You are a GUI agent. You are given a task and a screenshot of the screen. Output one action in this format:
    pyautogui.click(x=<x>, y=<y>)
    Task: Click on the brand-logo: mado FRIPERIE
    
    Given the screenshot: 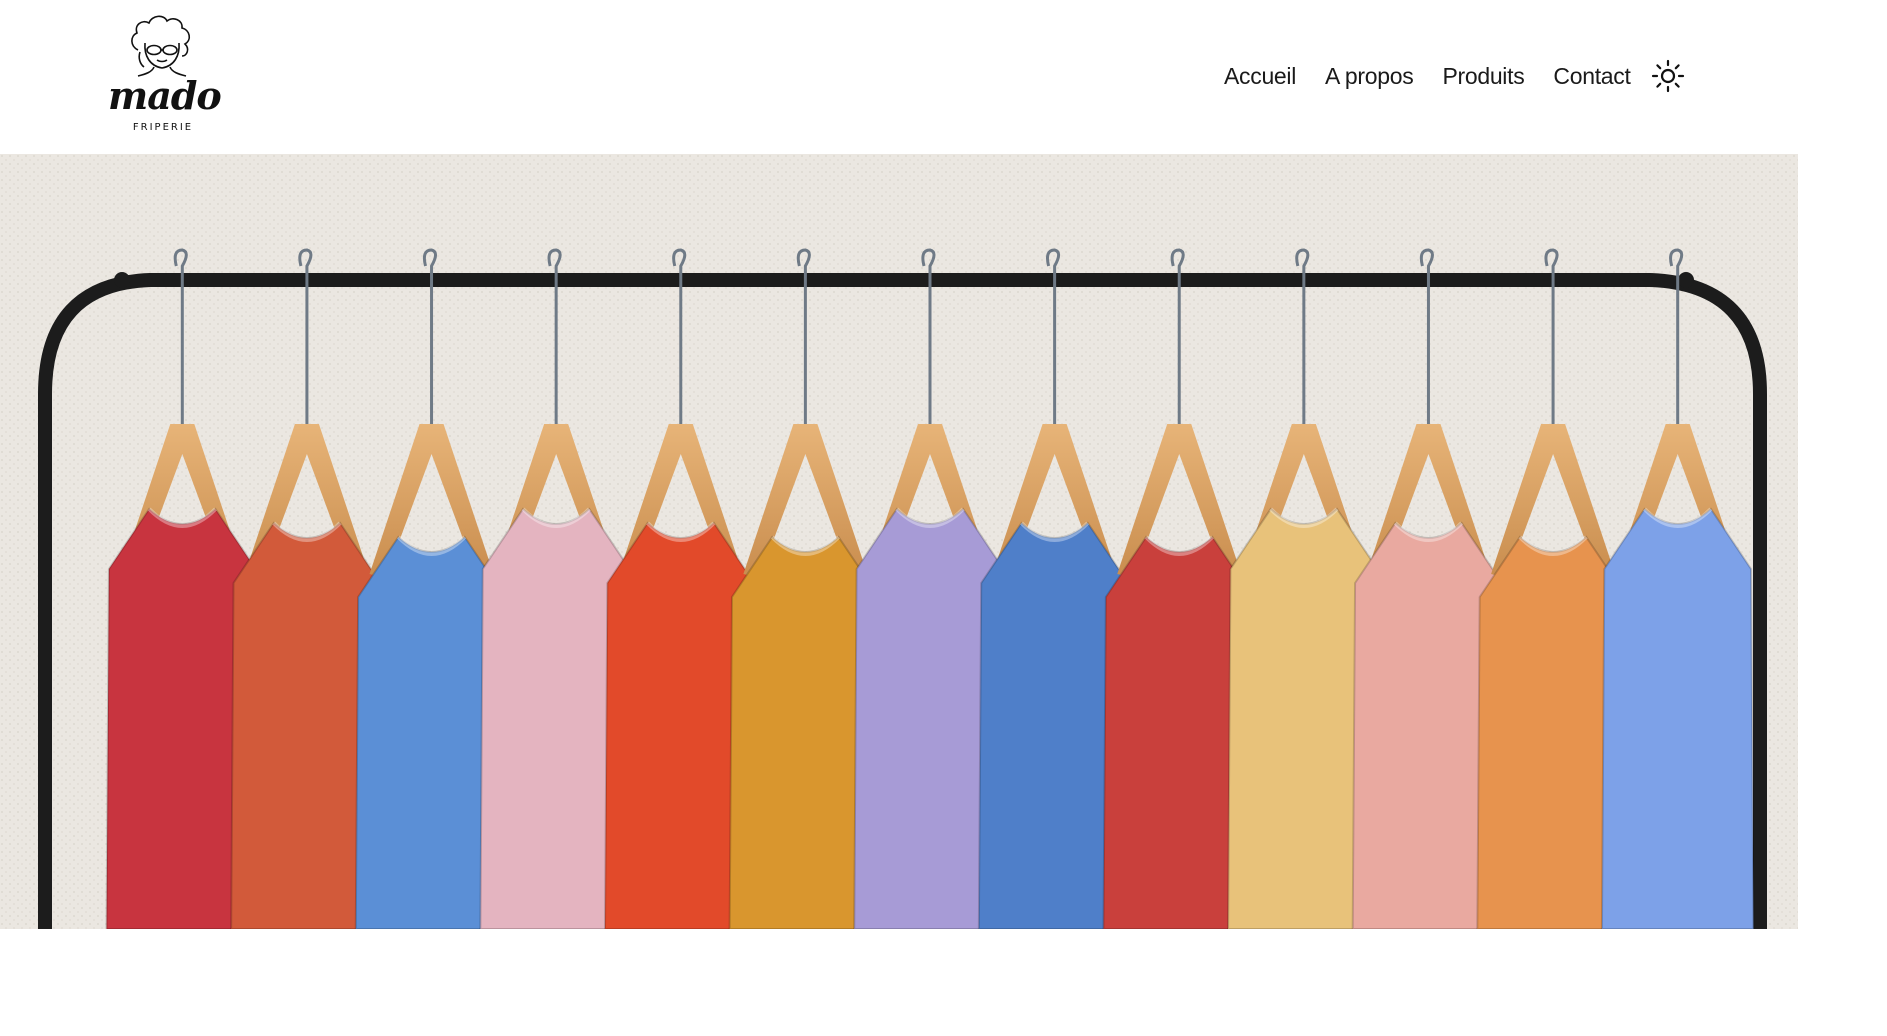 What is the action you would take?
    pyautogui.click(x=163, y=71)
    